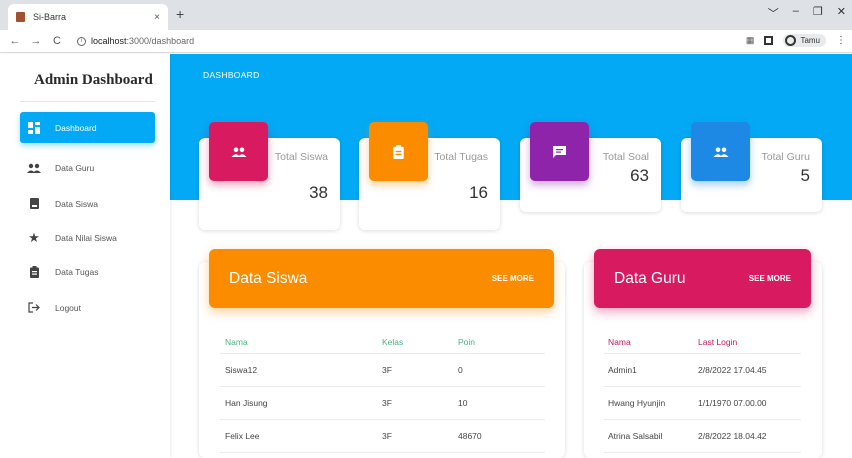  What do you see at coordinates (718, 342) in the screenshot?
I see `column-header: Last Login` at bounding box center [718, 342].